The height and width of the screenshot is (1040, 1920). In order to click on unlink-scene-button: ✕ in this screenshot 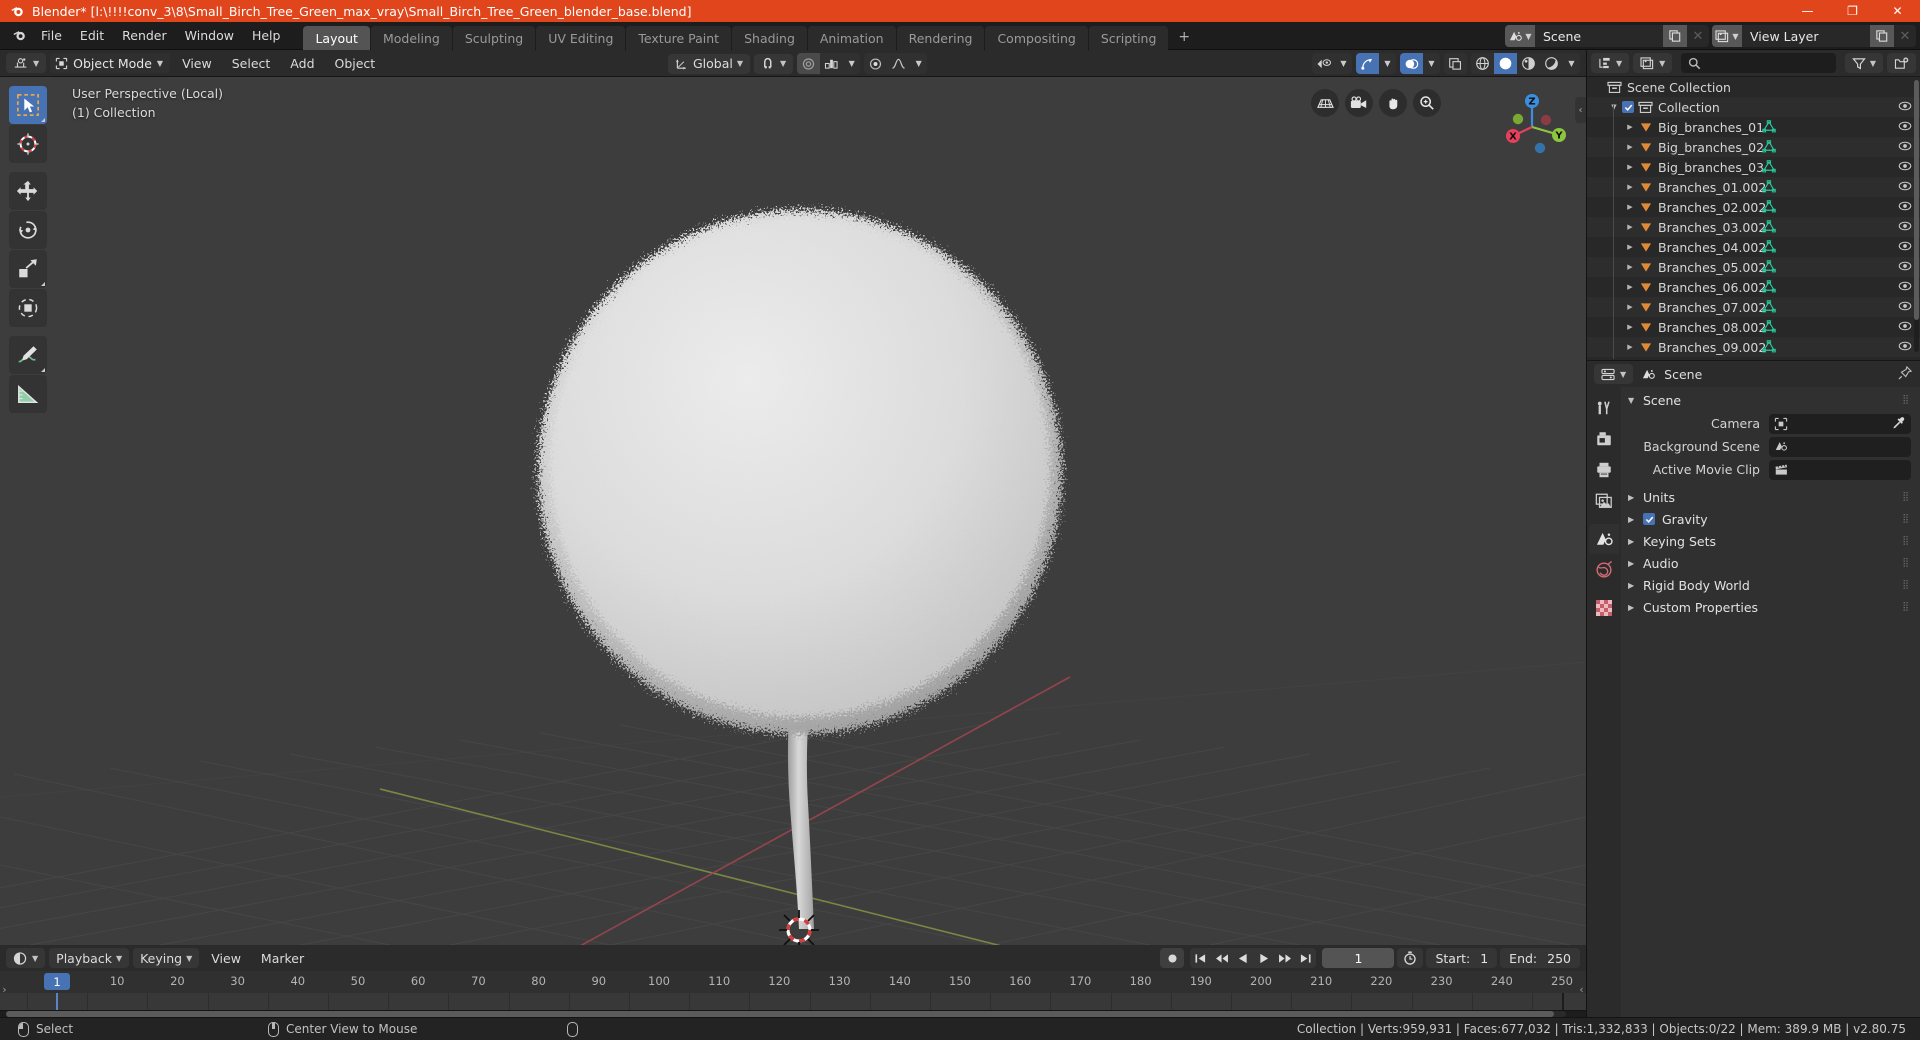, I will do `click(1698, 36)`.